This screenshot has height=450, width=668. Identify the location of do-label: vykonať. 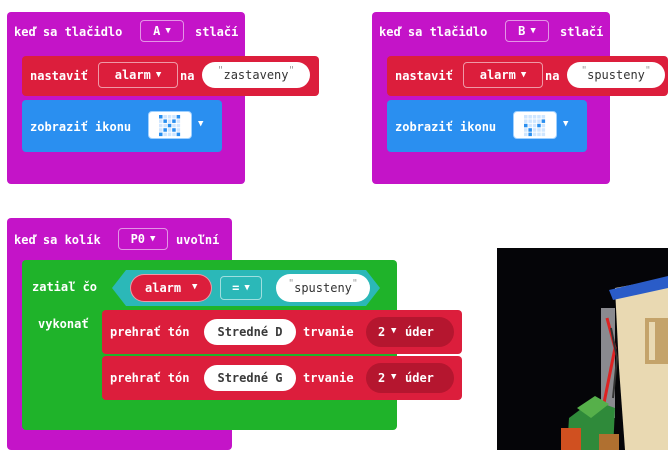
(63, 324).